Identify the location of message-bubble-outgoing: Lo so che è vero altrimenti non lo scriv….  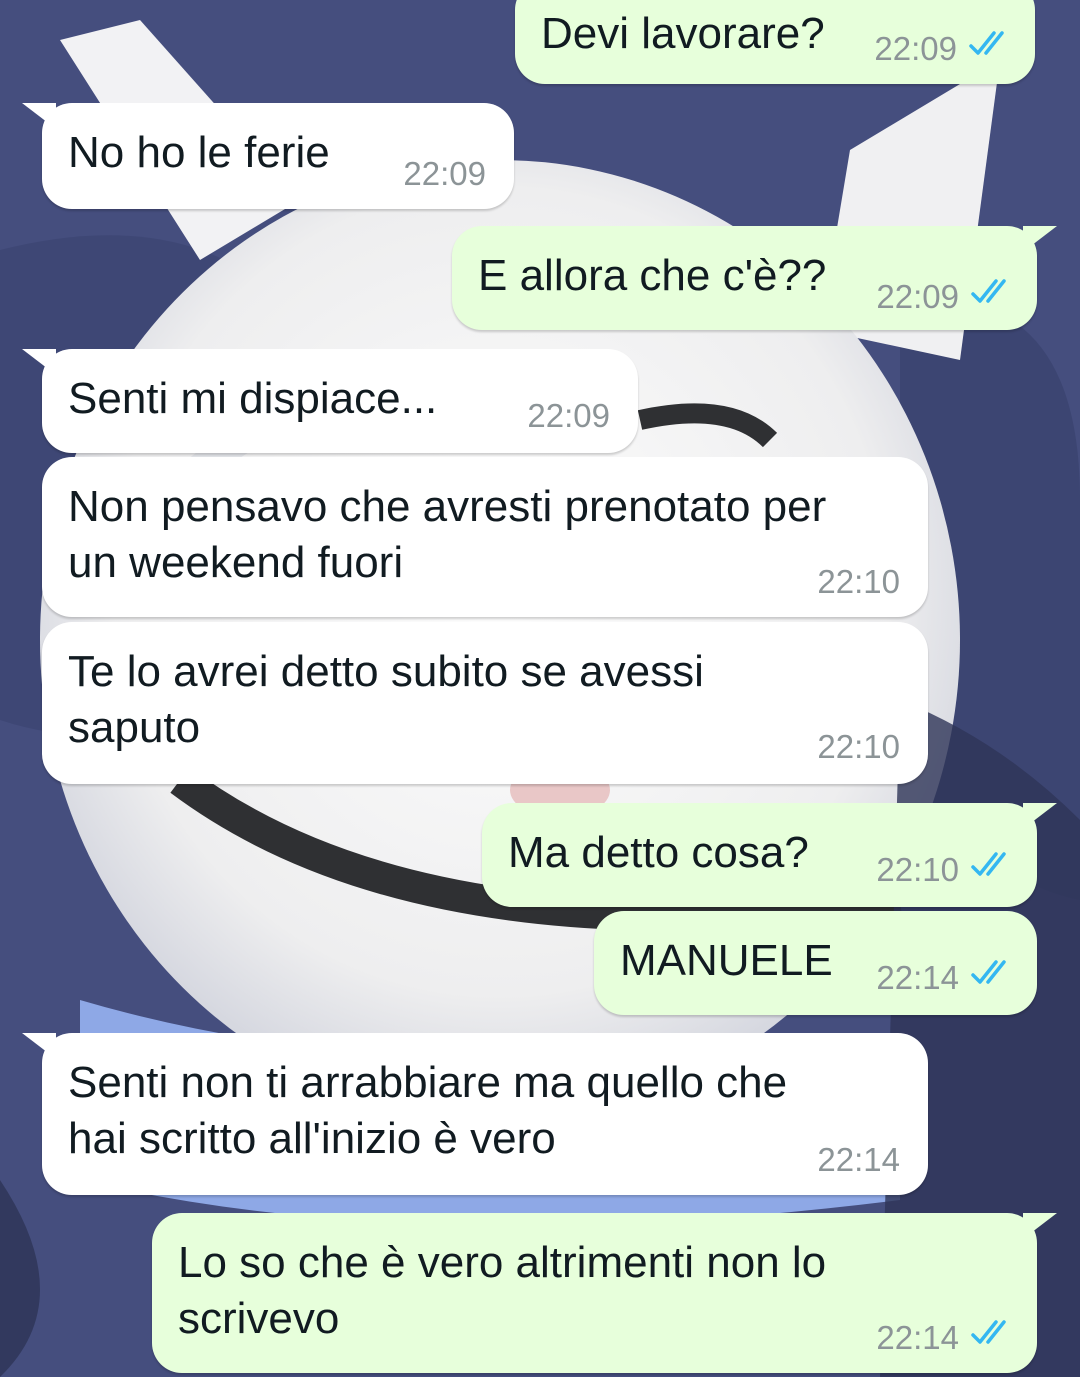
(604, 1293).